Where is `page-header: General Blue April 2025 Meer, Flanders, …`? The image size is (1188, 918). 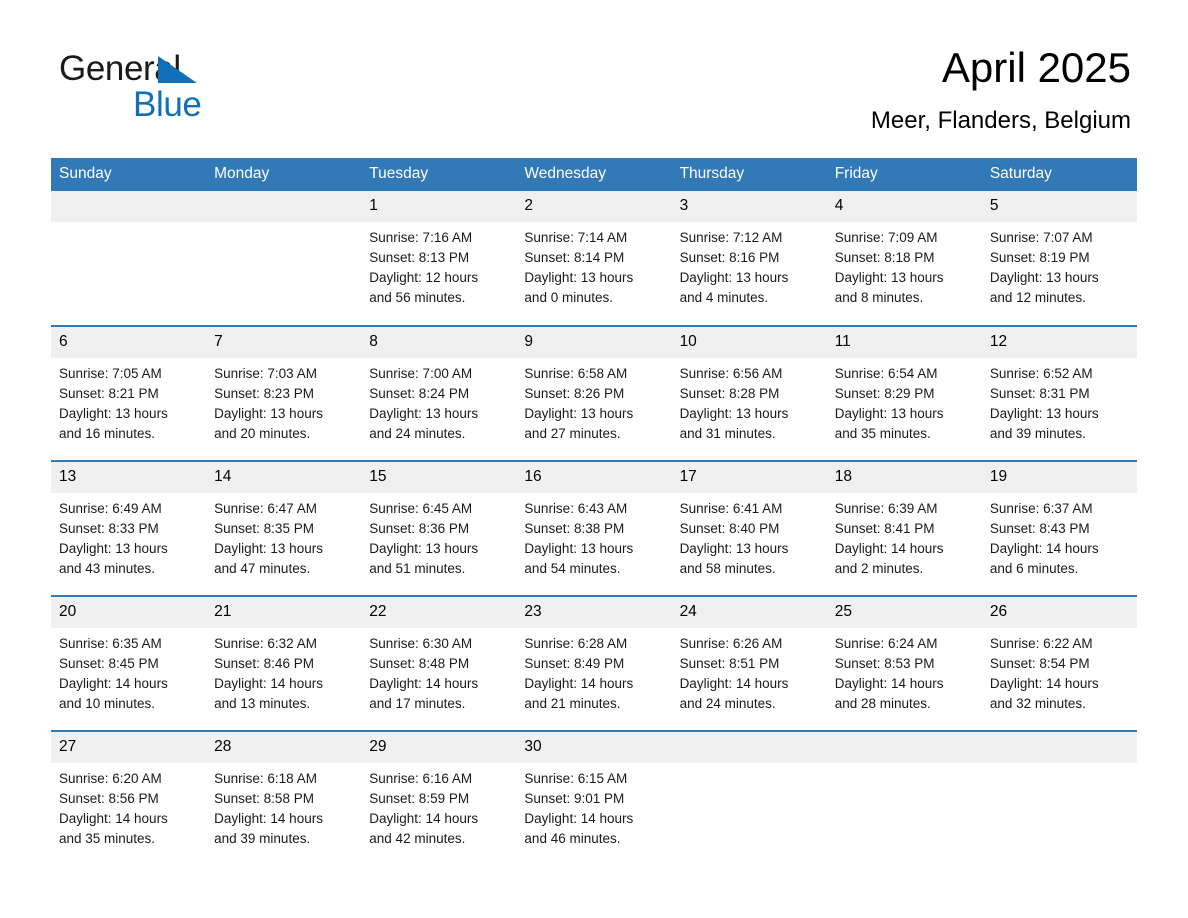
page-header: General Blue April 2025 Meer, Flanders, … is located at coordinates (594, 94).